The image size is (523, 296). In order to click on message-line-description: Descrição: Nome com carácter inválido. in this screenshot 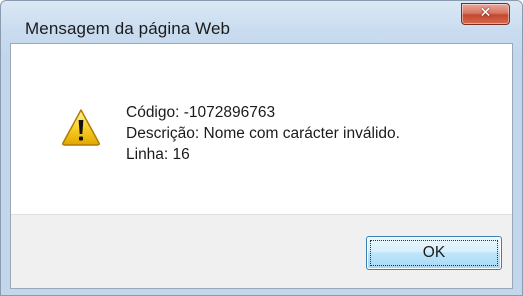, I will do `click(263, 133)`.